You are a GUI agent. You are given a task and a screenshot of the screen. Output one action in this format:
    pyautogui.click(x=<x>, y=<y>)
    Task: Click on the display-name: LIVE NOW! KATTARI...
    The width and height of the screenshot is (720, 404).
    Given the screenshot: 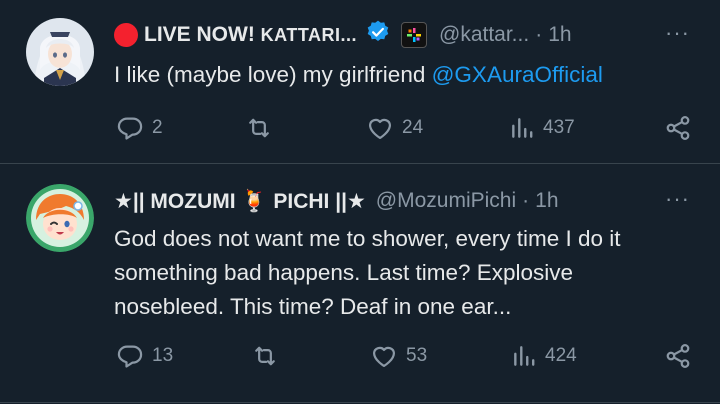 What is the action you would take?
    pyautogui.click(x=250, y=35)
    